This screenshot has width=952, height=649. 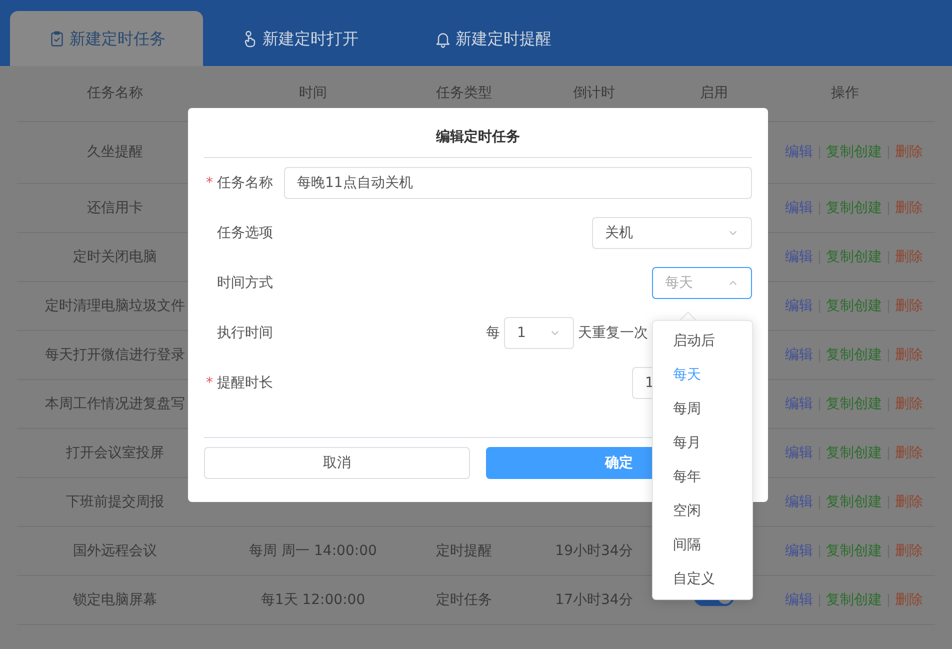 I want to click on select-field: 关机, so click(x=672, y=233).